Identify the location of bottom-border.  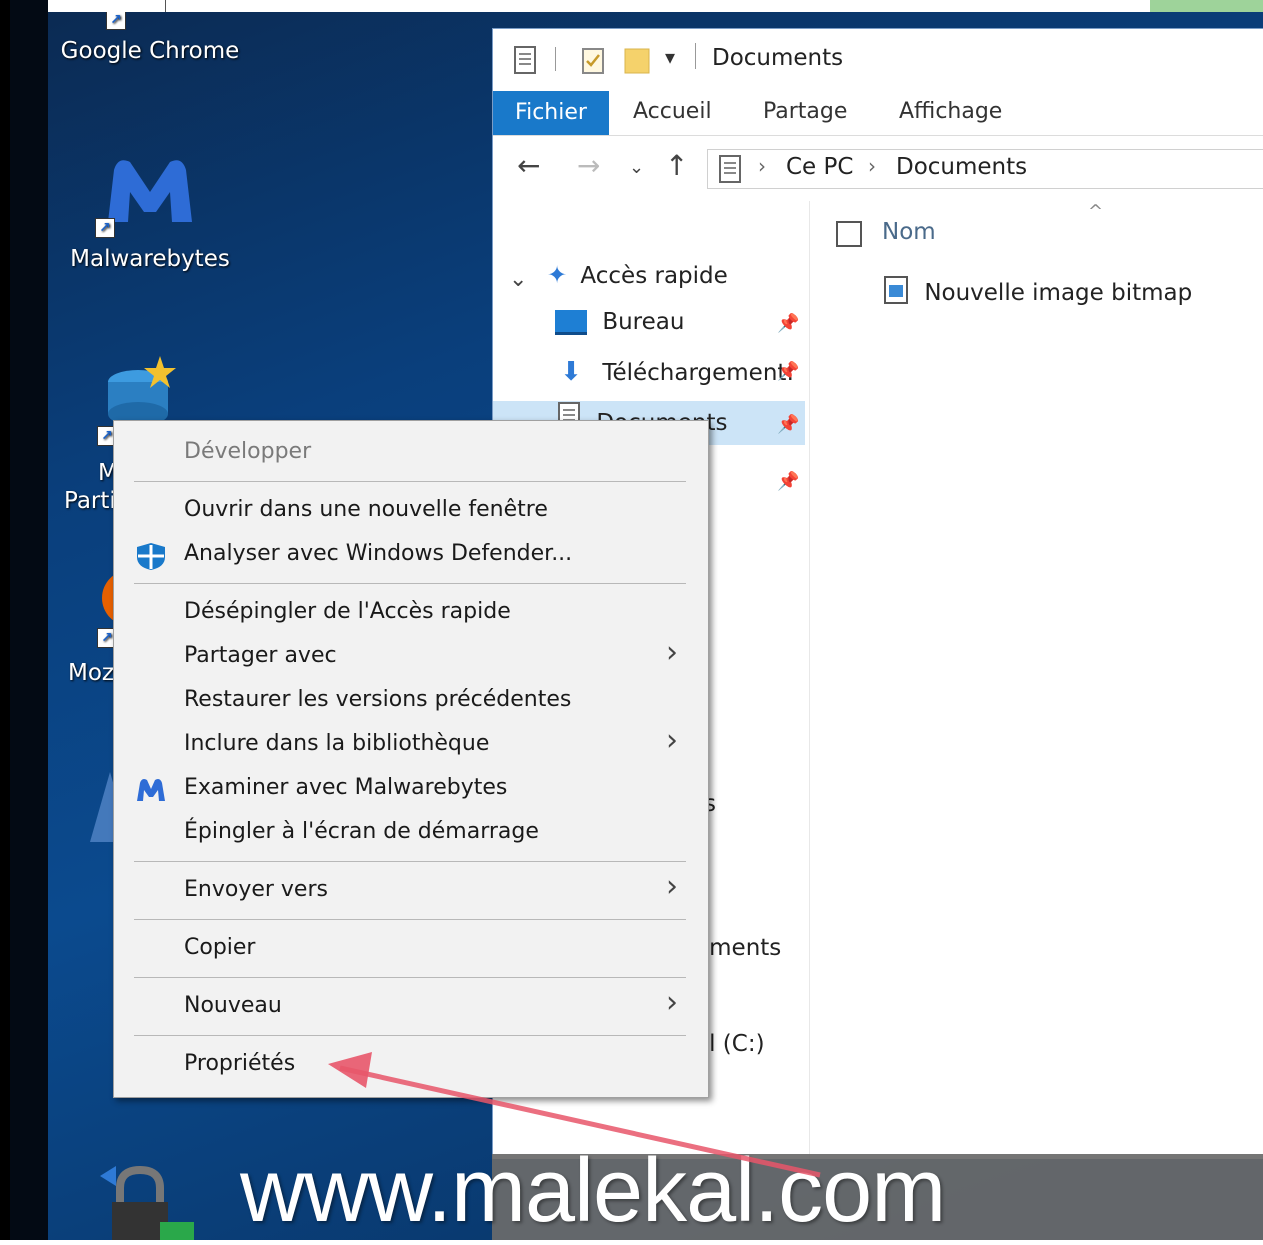
(631, 1242).